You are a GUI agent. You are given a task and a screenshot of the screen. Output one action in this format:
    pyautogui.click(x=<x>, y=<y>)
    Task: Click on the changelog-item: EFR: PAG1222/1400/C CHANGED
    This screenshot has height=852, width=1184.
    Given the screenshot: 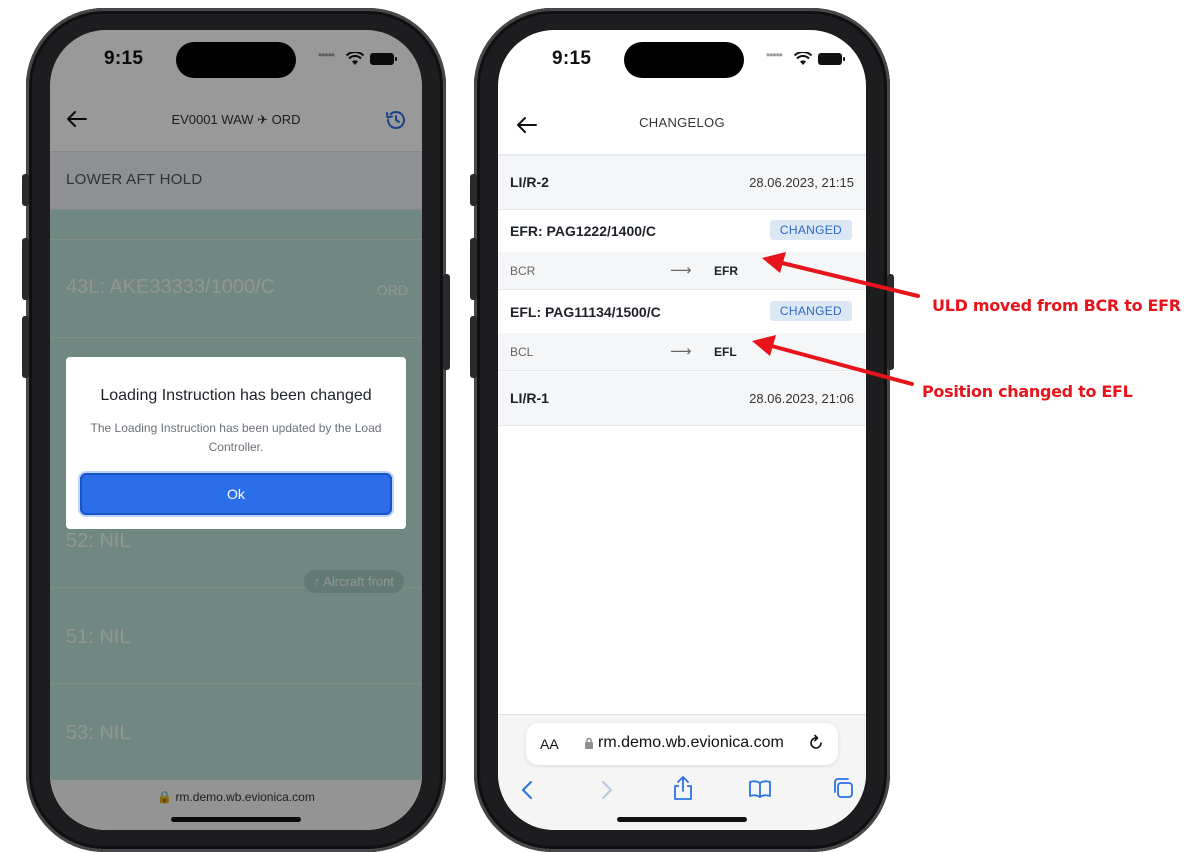 What is the action you would take?
    pyautogui.click(x=682, y=231)
    